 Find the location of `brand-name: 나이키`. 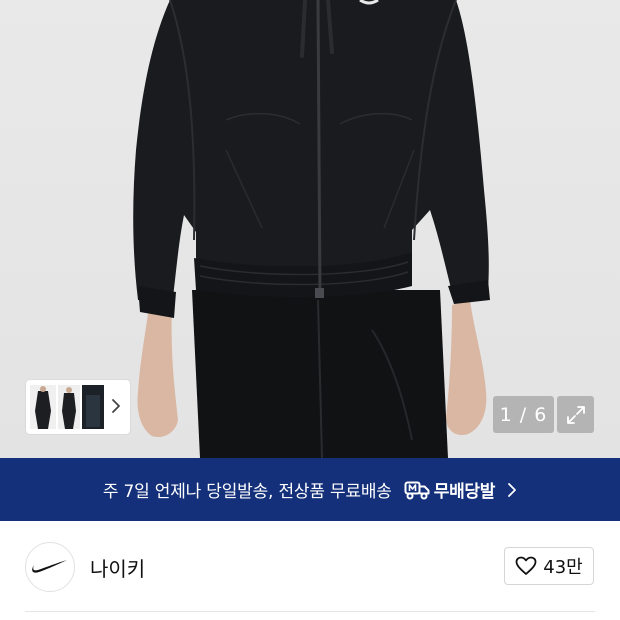

brand-name: 나이키 is located at coordinates (117, 567).